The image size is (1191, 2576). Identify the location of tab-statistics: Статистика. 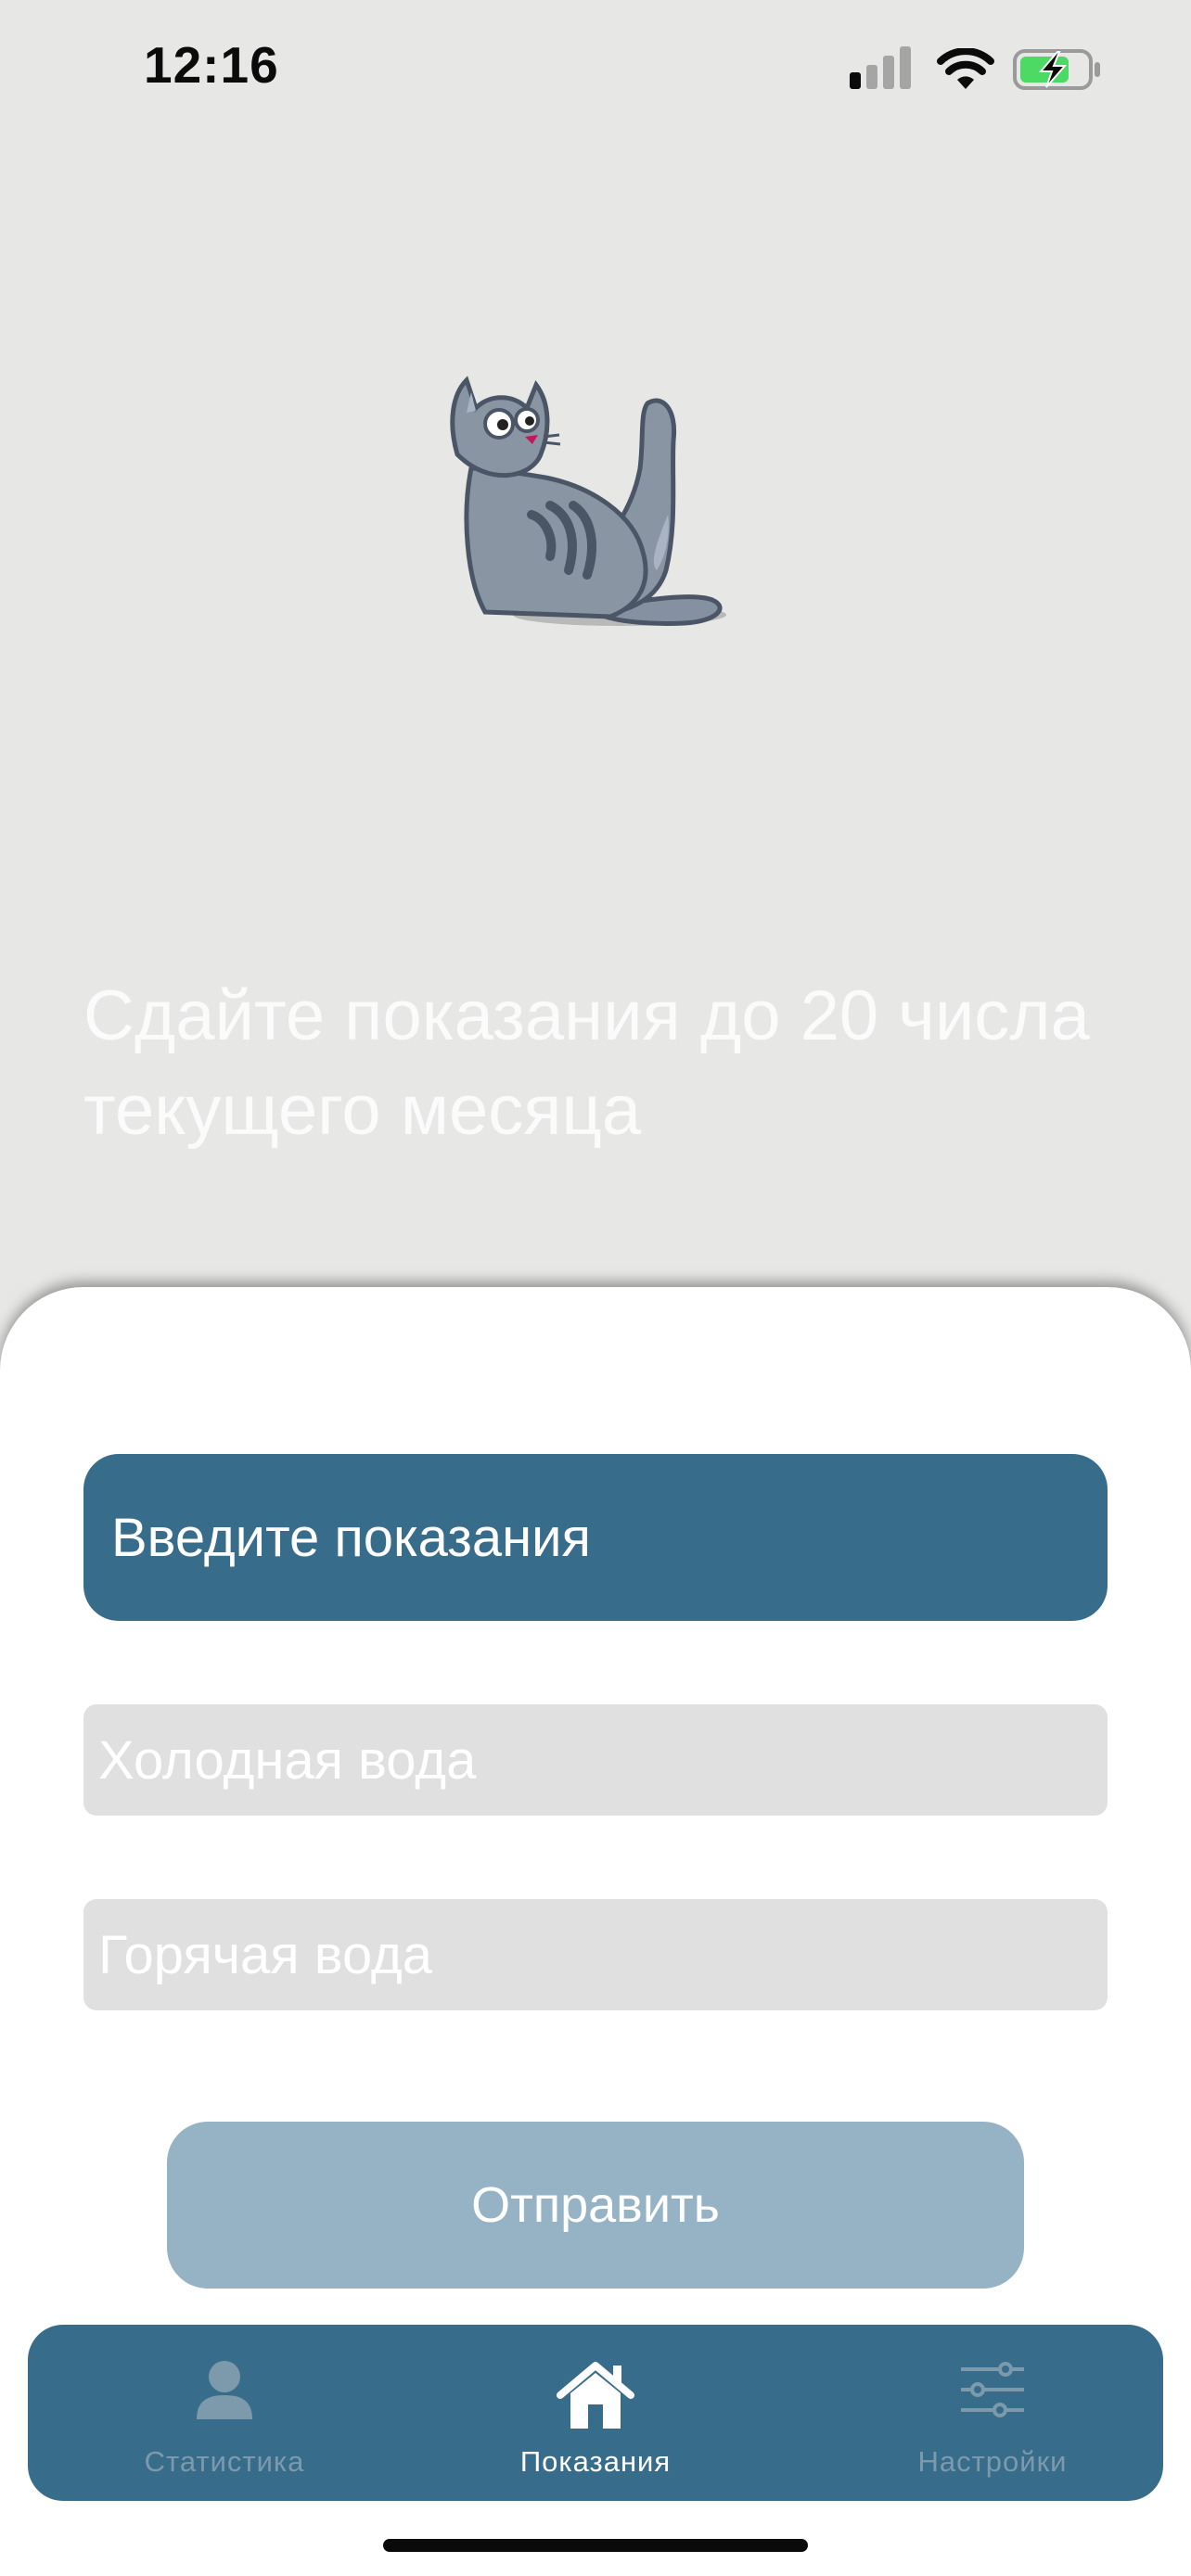
(224, 2413).